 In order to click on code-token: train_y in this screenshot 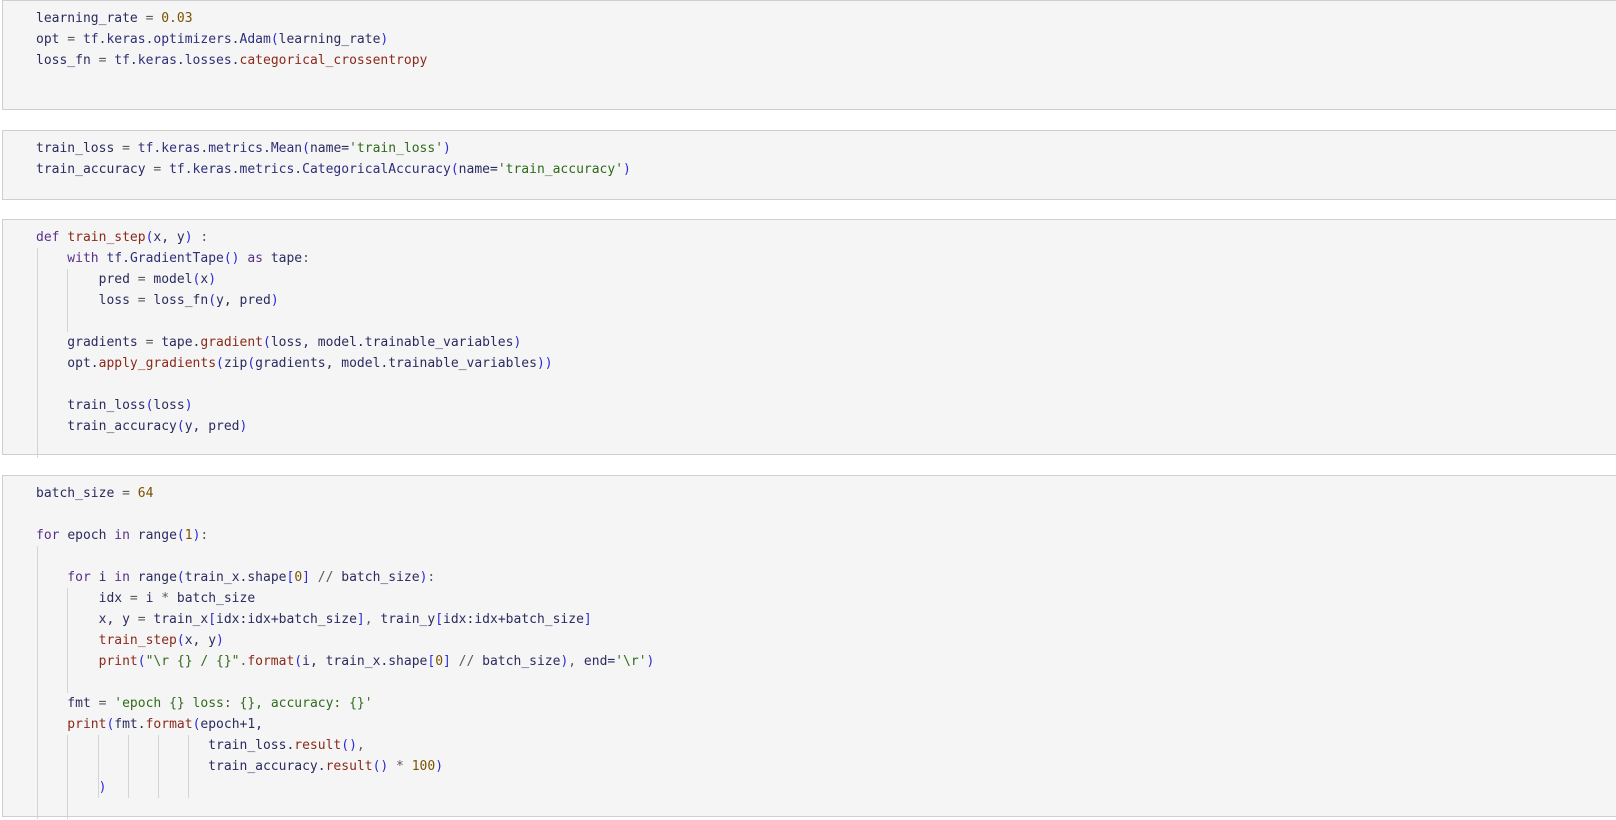, I will do `click(408, 619)`.